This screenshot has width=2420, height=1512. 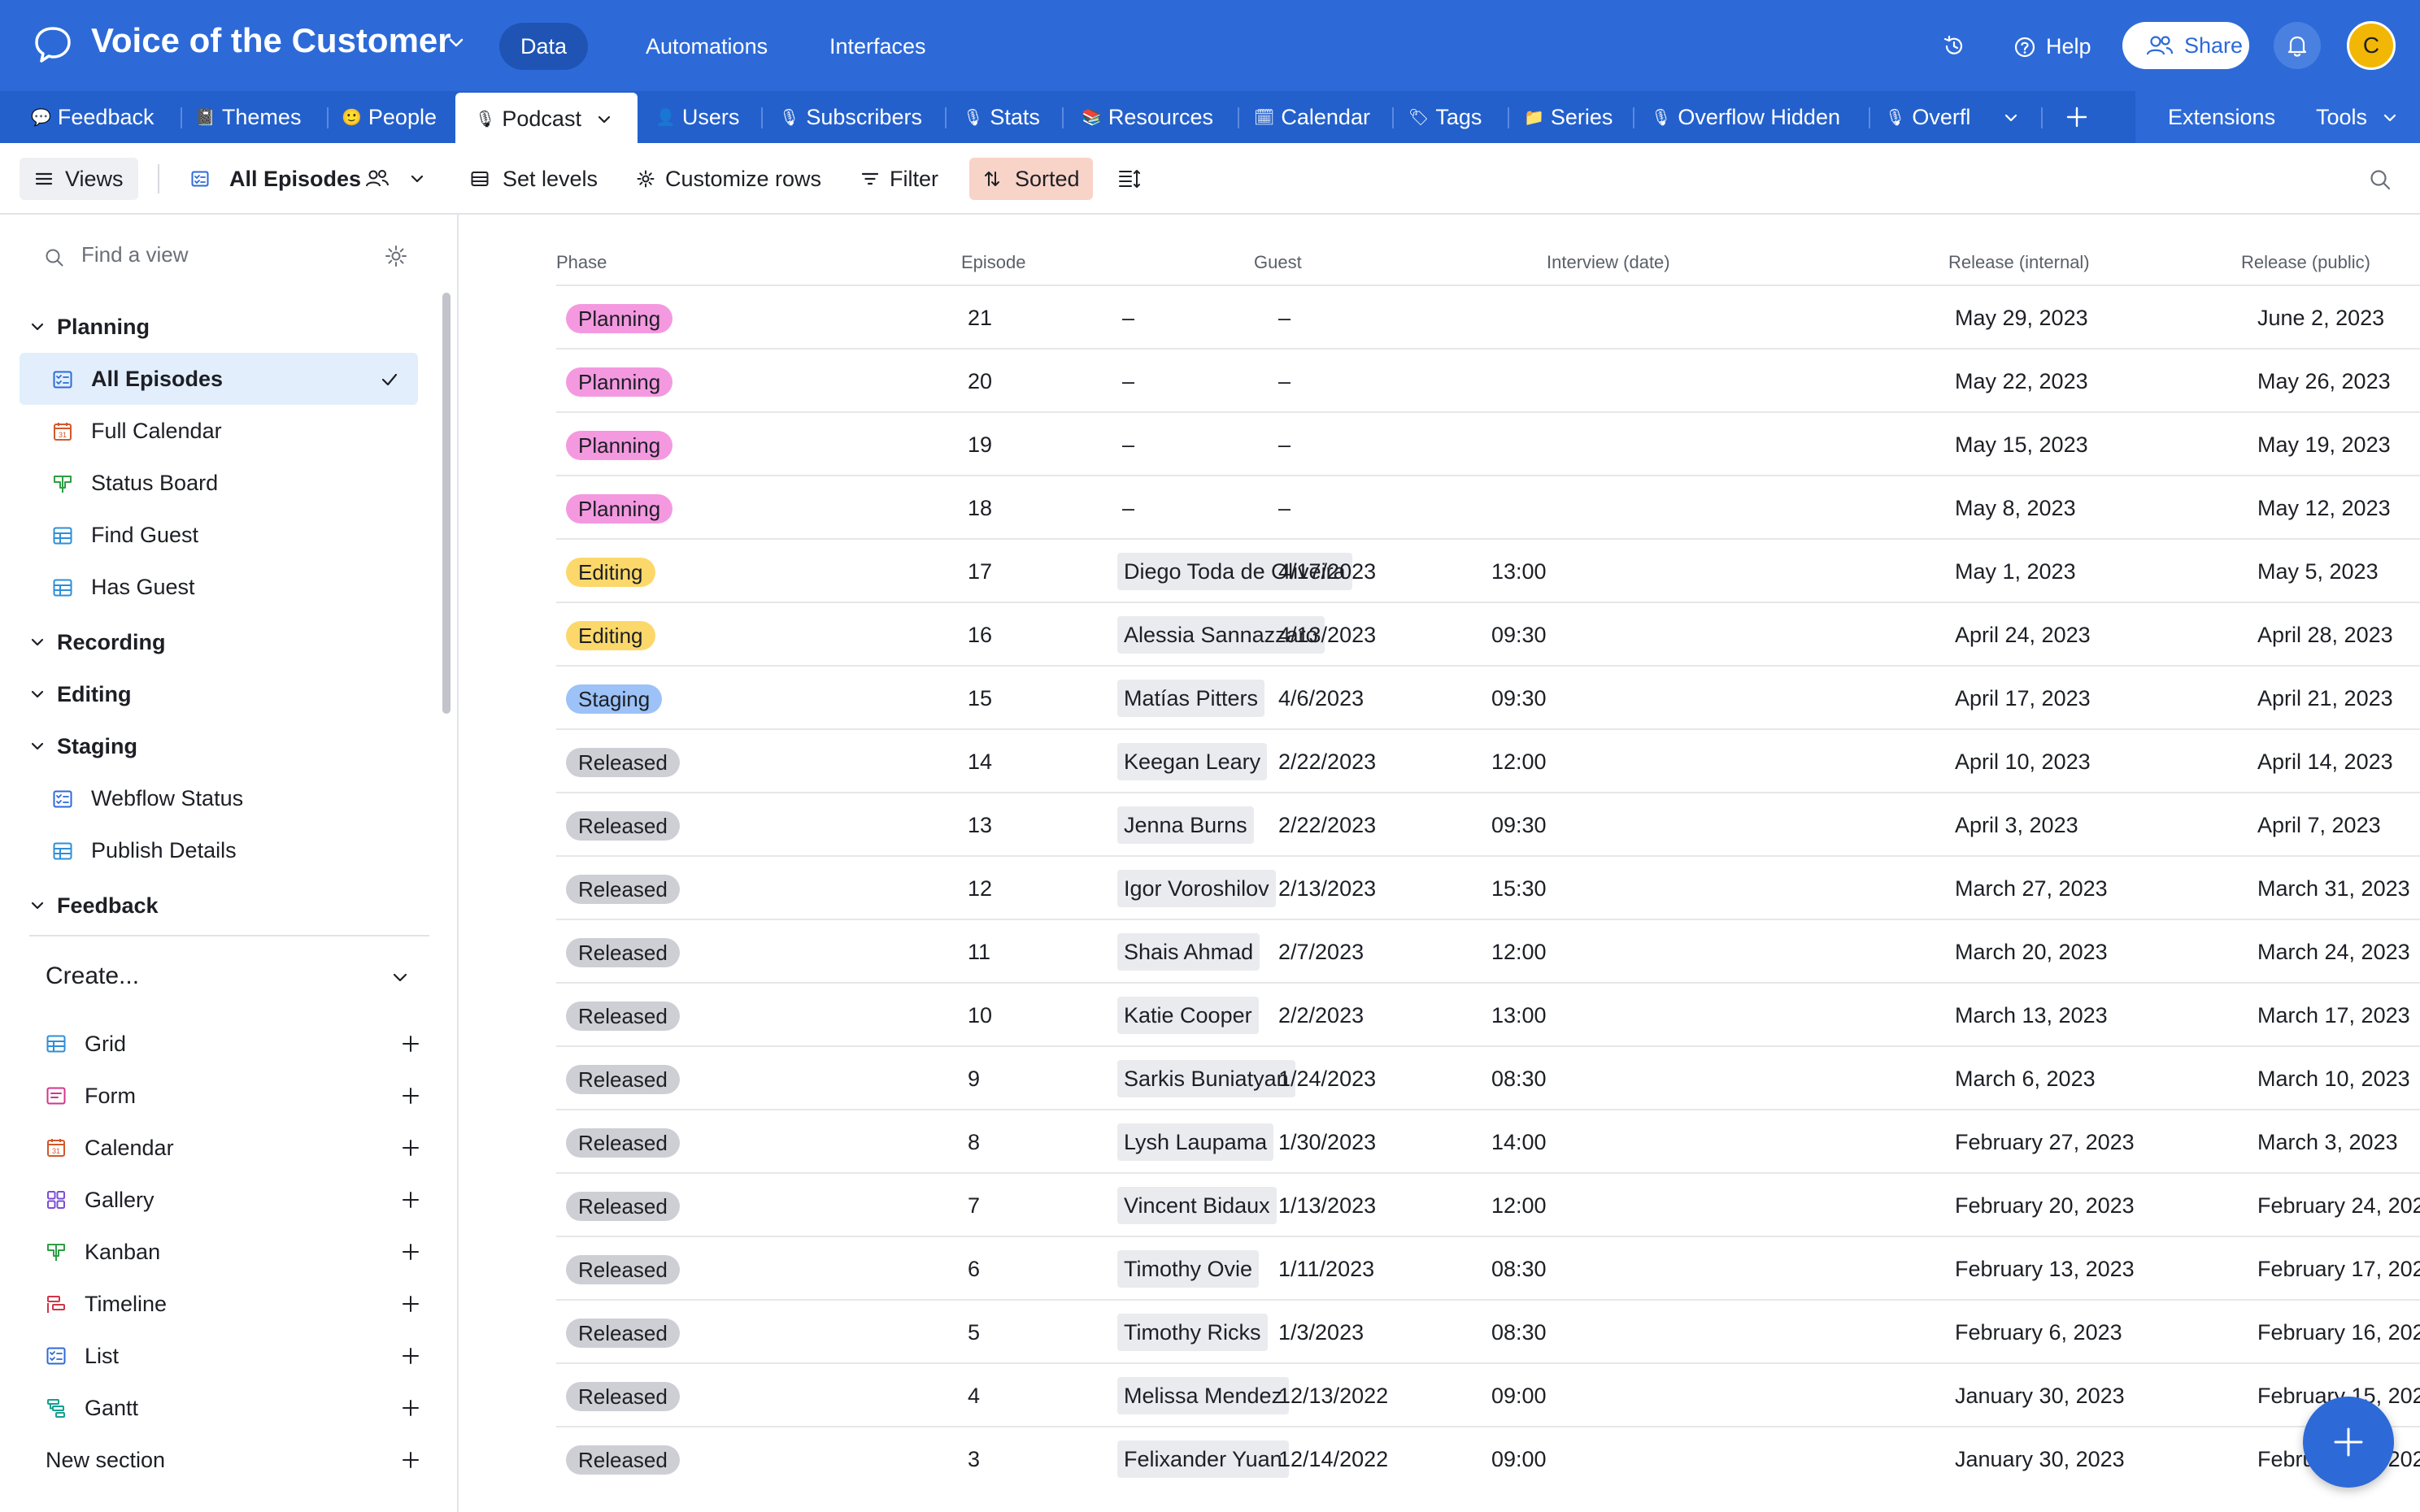 I want to click on view-find-guest: Find Guest, so click(x=219, y=535).